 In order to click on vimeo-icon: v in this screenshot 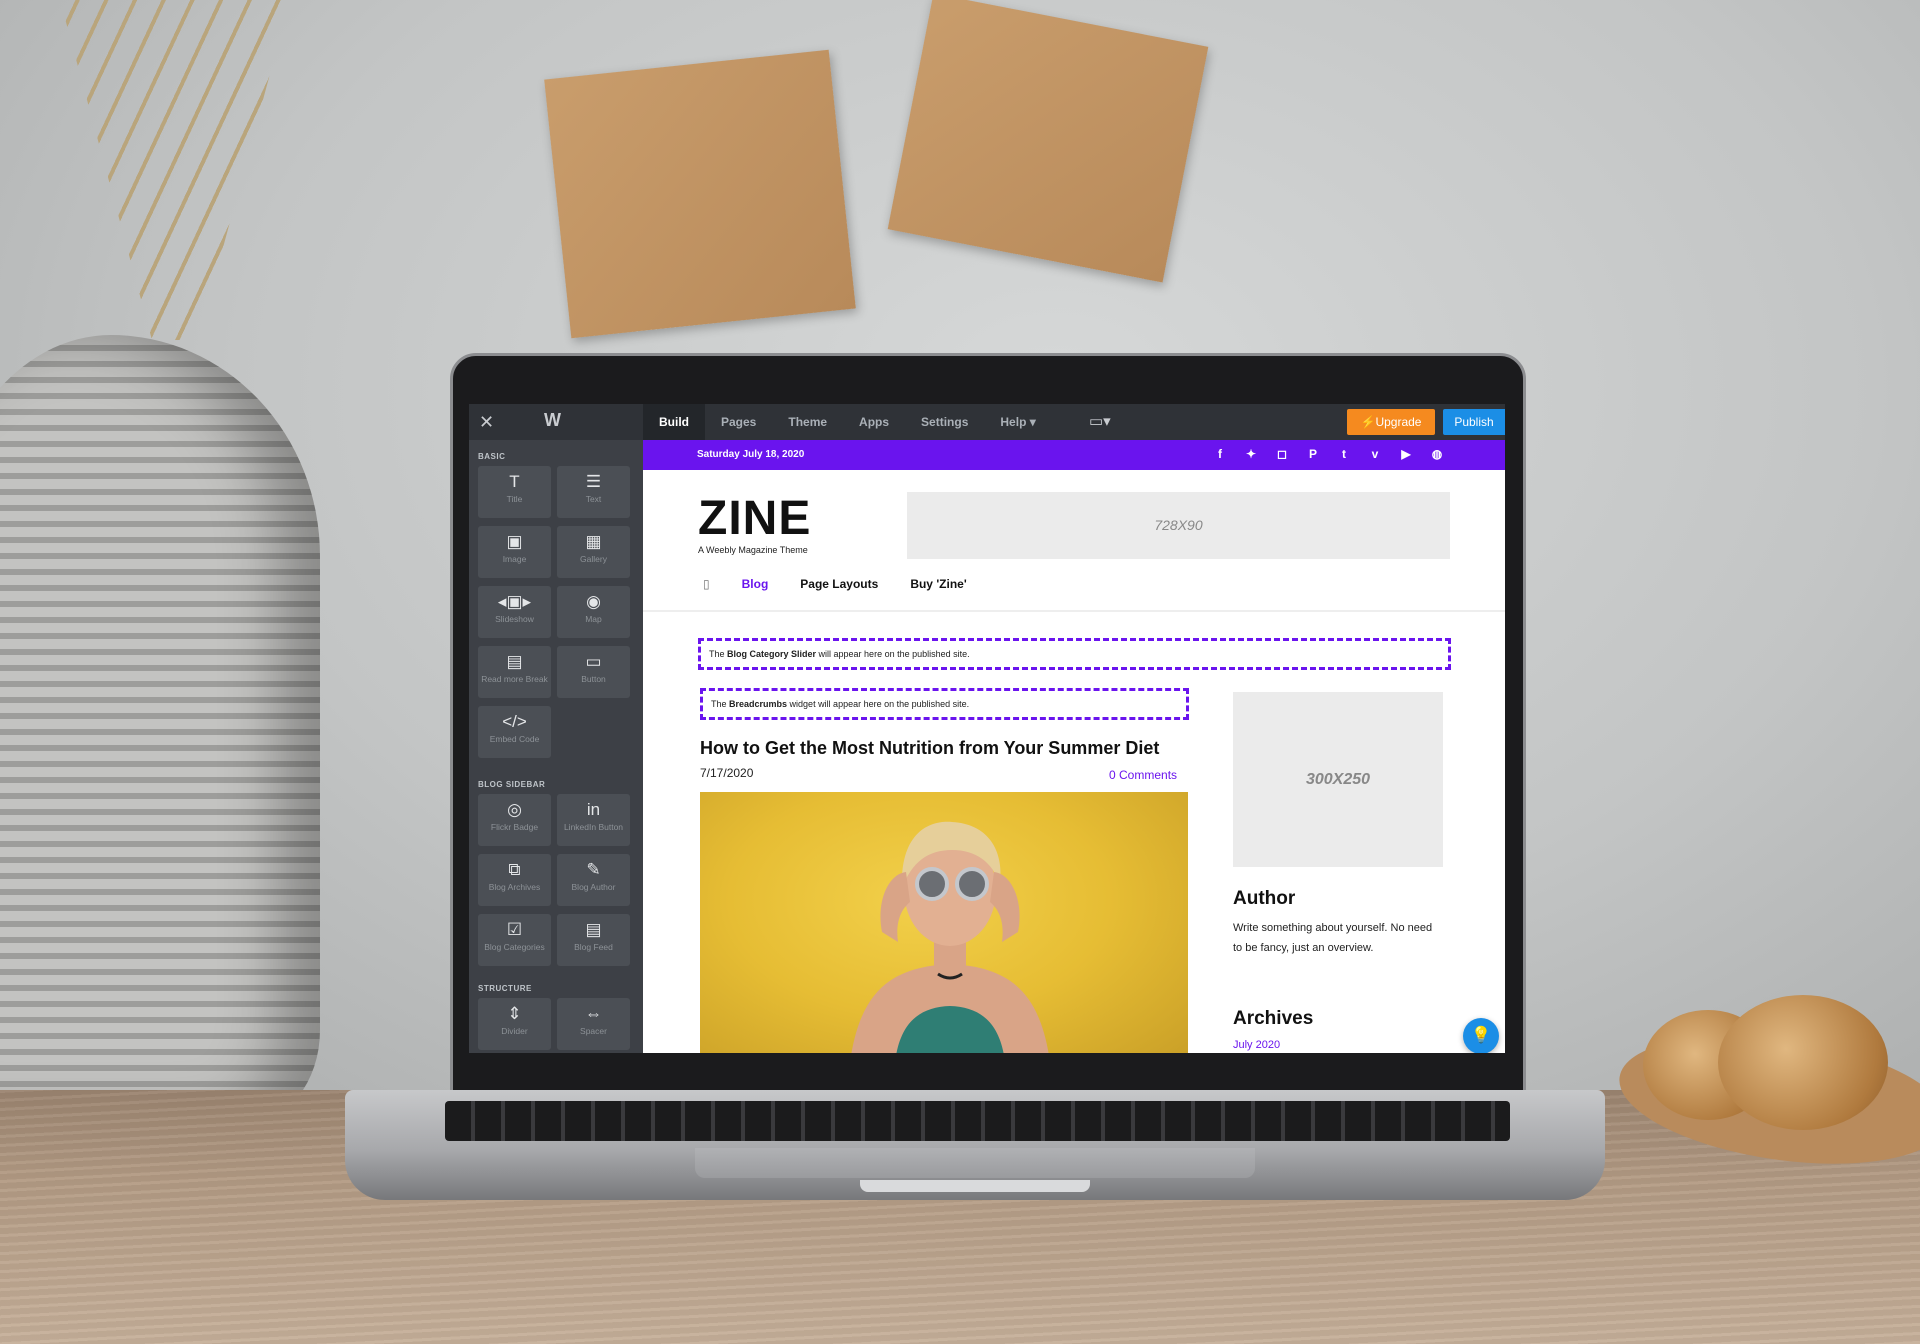, I will do `click(1375, 454)`.